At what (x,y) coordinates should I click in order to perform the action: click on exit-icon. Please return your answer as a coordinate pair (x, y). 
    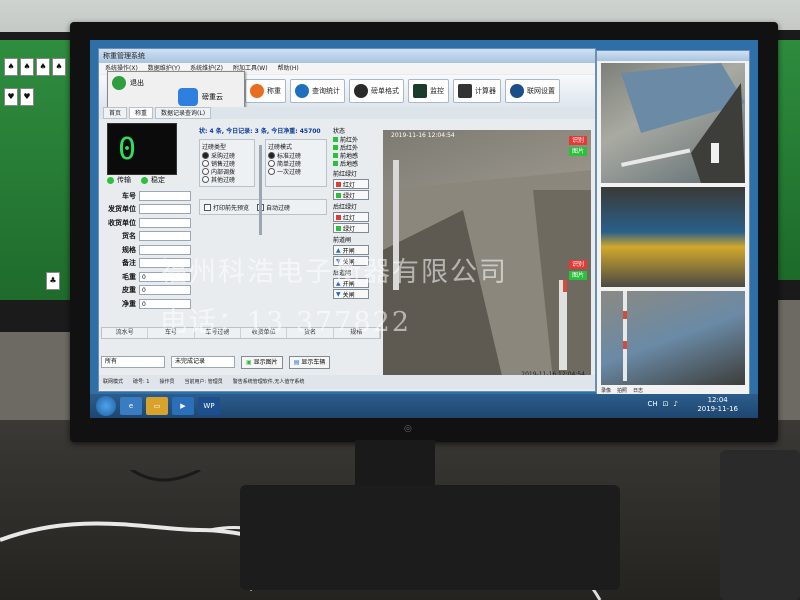
    Looking at the image, I should click on (119, 83).